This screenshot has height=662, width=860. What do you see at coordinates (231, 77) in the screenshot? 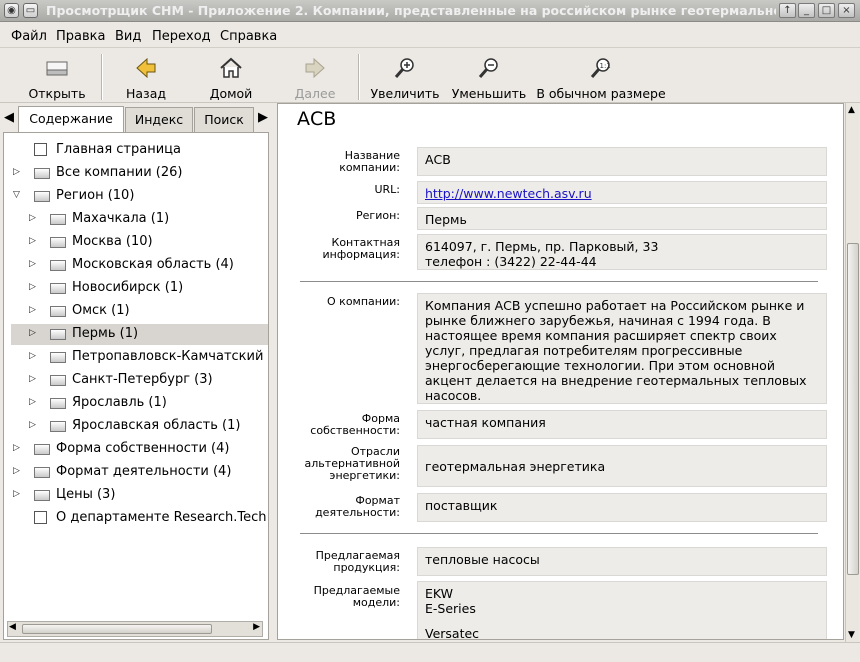
I see `home-button: Домой` at bounding box center [231, 77].